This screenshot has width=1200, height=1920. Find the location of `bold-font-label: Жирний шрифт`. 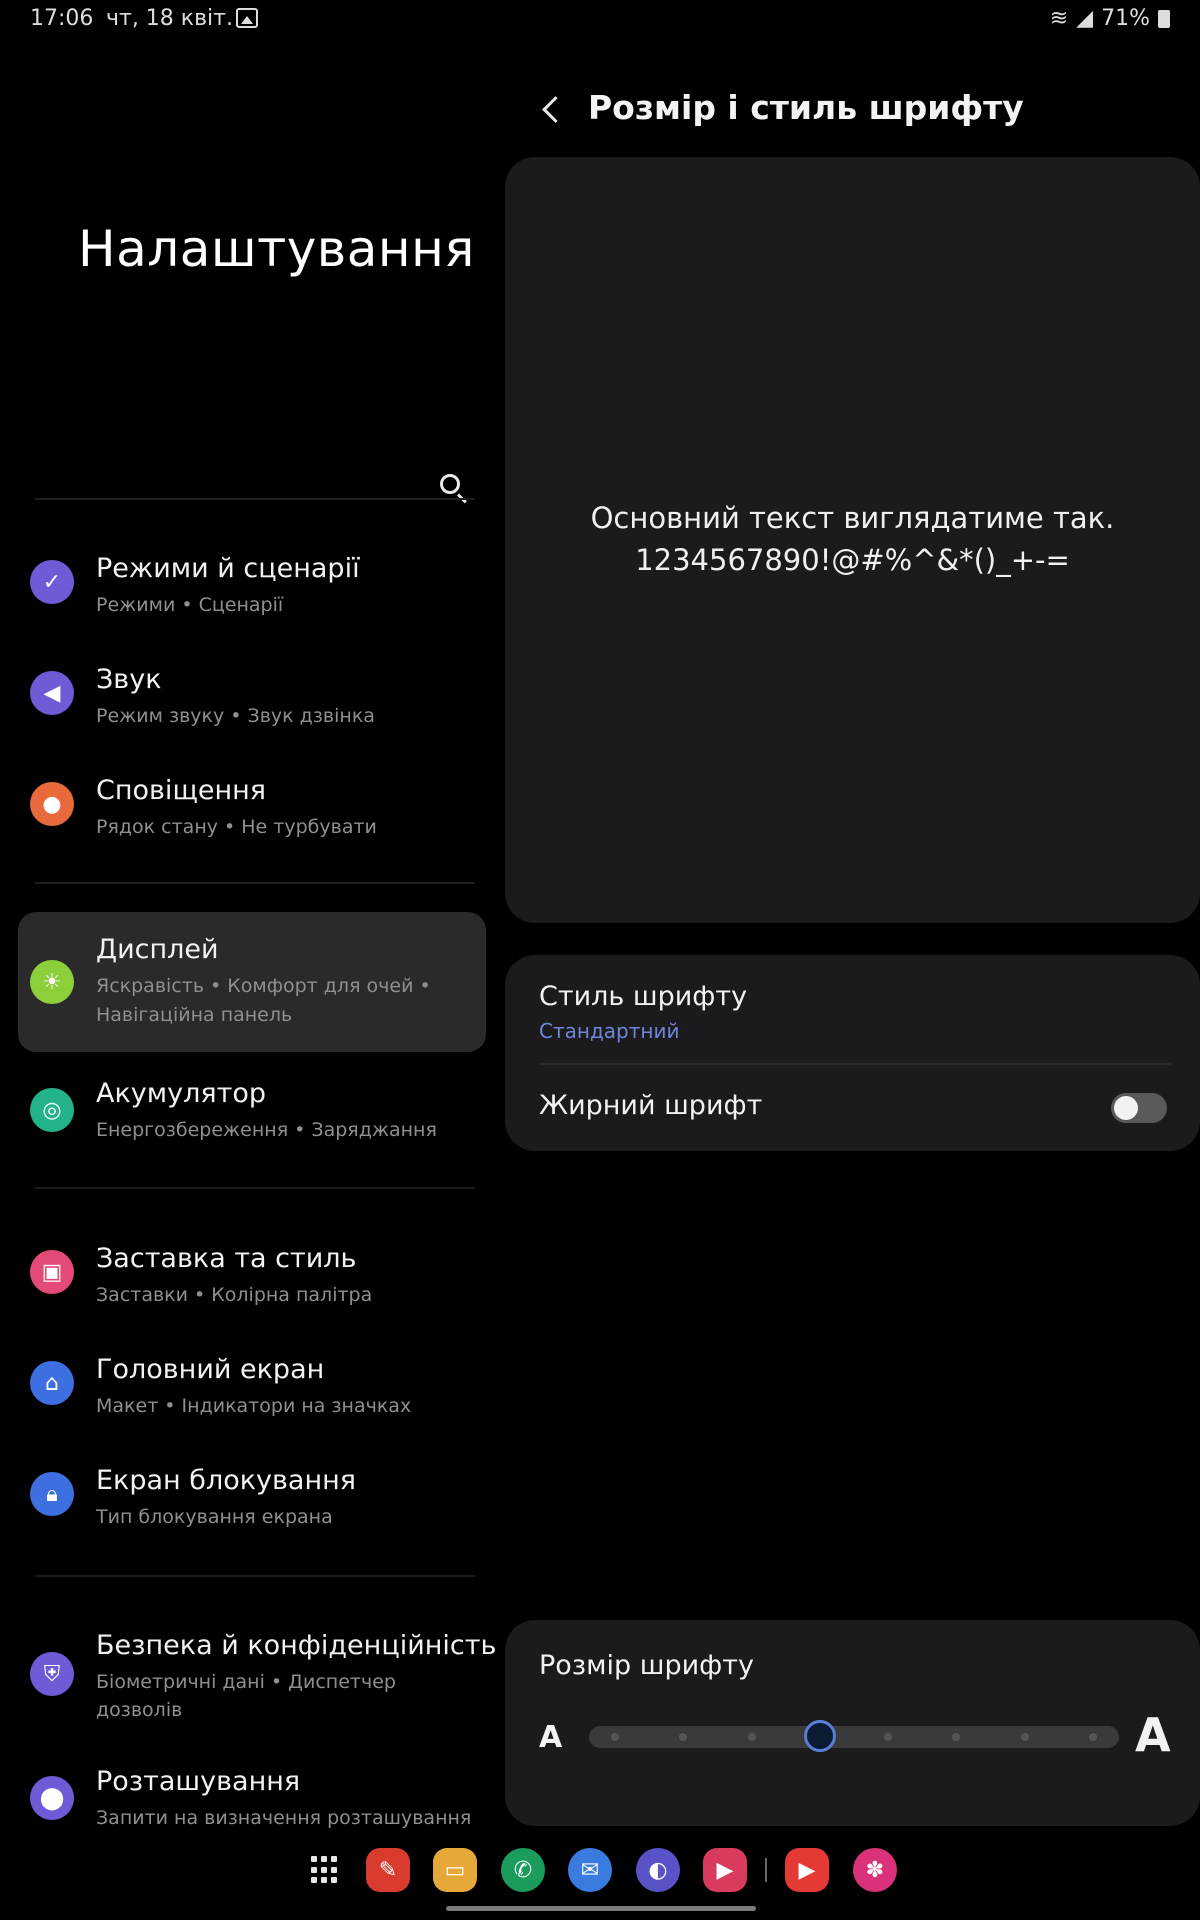

bold-font-label: Жирний шрифт is located at coordinates (651, 1105).